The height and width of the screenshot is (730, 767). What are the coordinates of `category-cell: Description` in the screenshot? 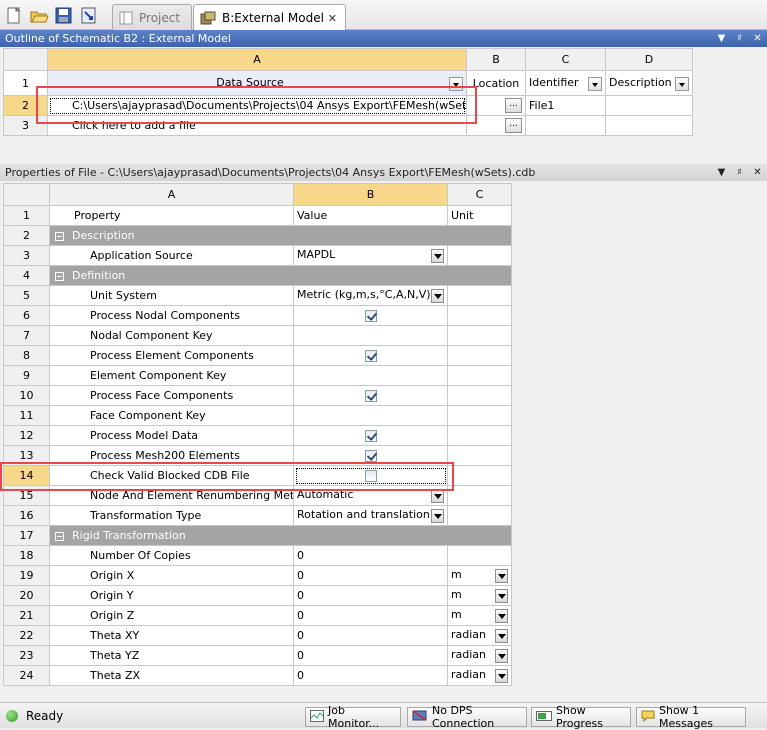 It's located at (280, 235).